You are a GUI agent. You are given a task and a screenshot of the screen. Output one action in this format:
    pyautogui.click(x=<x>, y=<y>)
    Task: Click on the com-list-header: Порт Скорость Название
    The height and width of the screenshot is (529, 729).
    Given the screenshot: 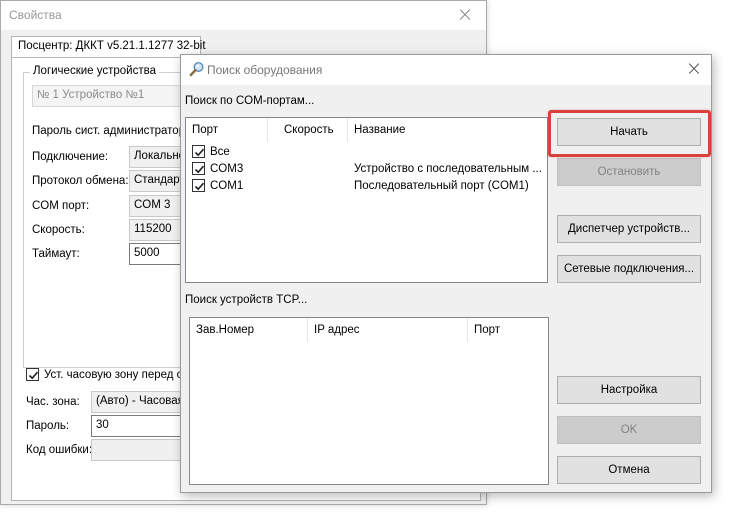 What is the action you would take?
    pyautogui.click(x=366, y=130)
    